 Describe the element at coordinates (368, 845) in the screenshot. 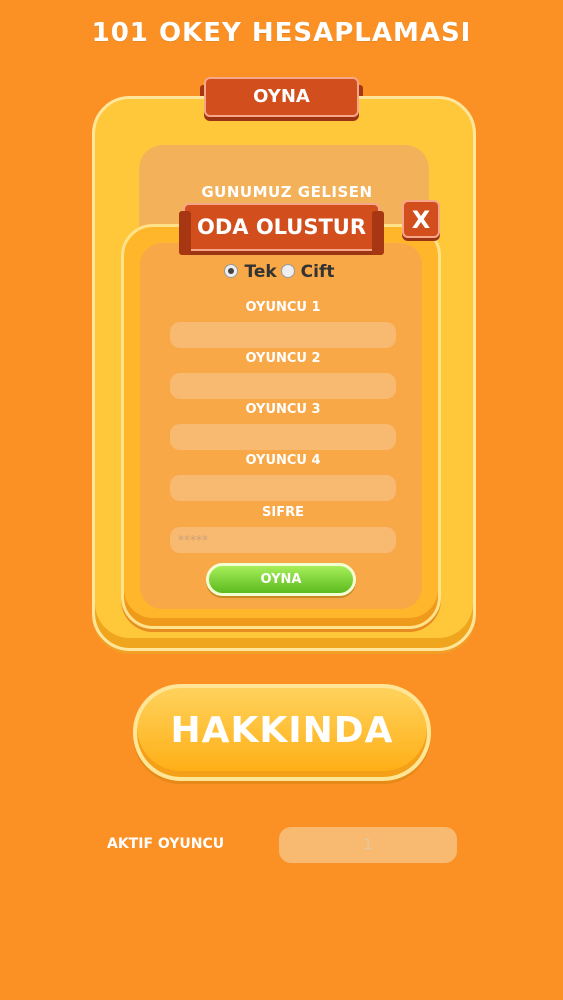

I see `active-players-value: 1` at that location.